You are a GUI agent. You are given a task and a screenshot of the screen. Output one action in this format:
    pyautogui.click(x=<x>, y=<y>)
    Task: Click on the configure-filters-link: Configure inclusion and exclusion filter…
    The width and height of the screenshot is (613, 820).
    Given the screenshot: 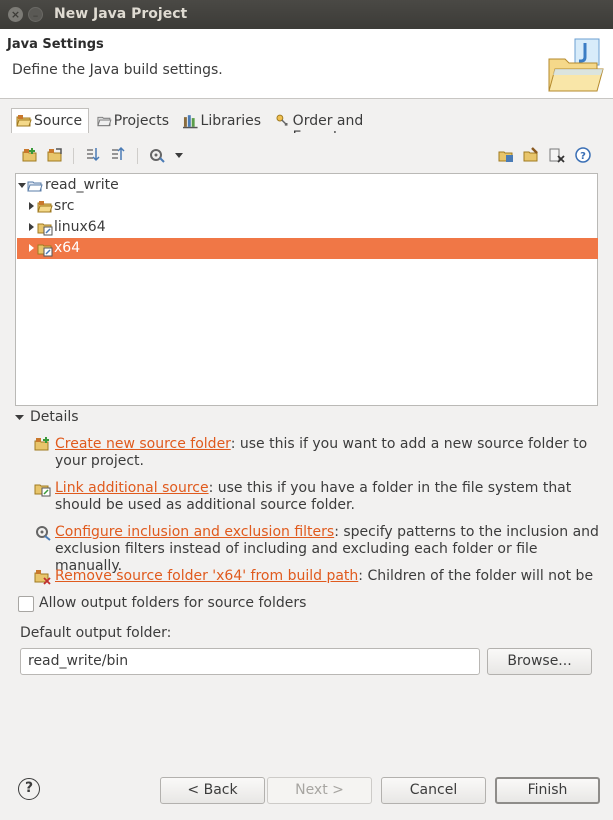 What is the action you would take?
    pyautogui.click(x=194, y=532)
    